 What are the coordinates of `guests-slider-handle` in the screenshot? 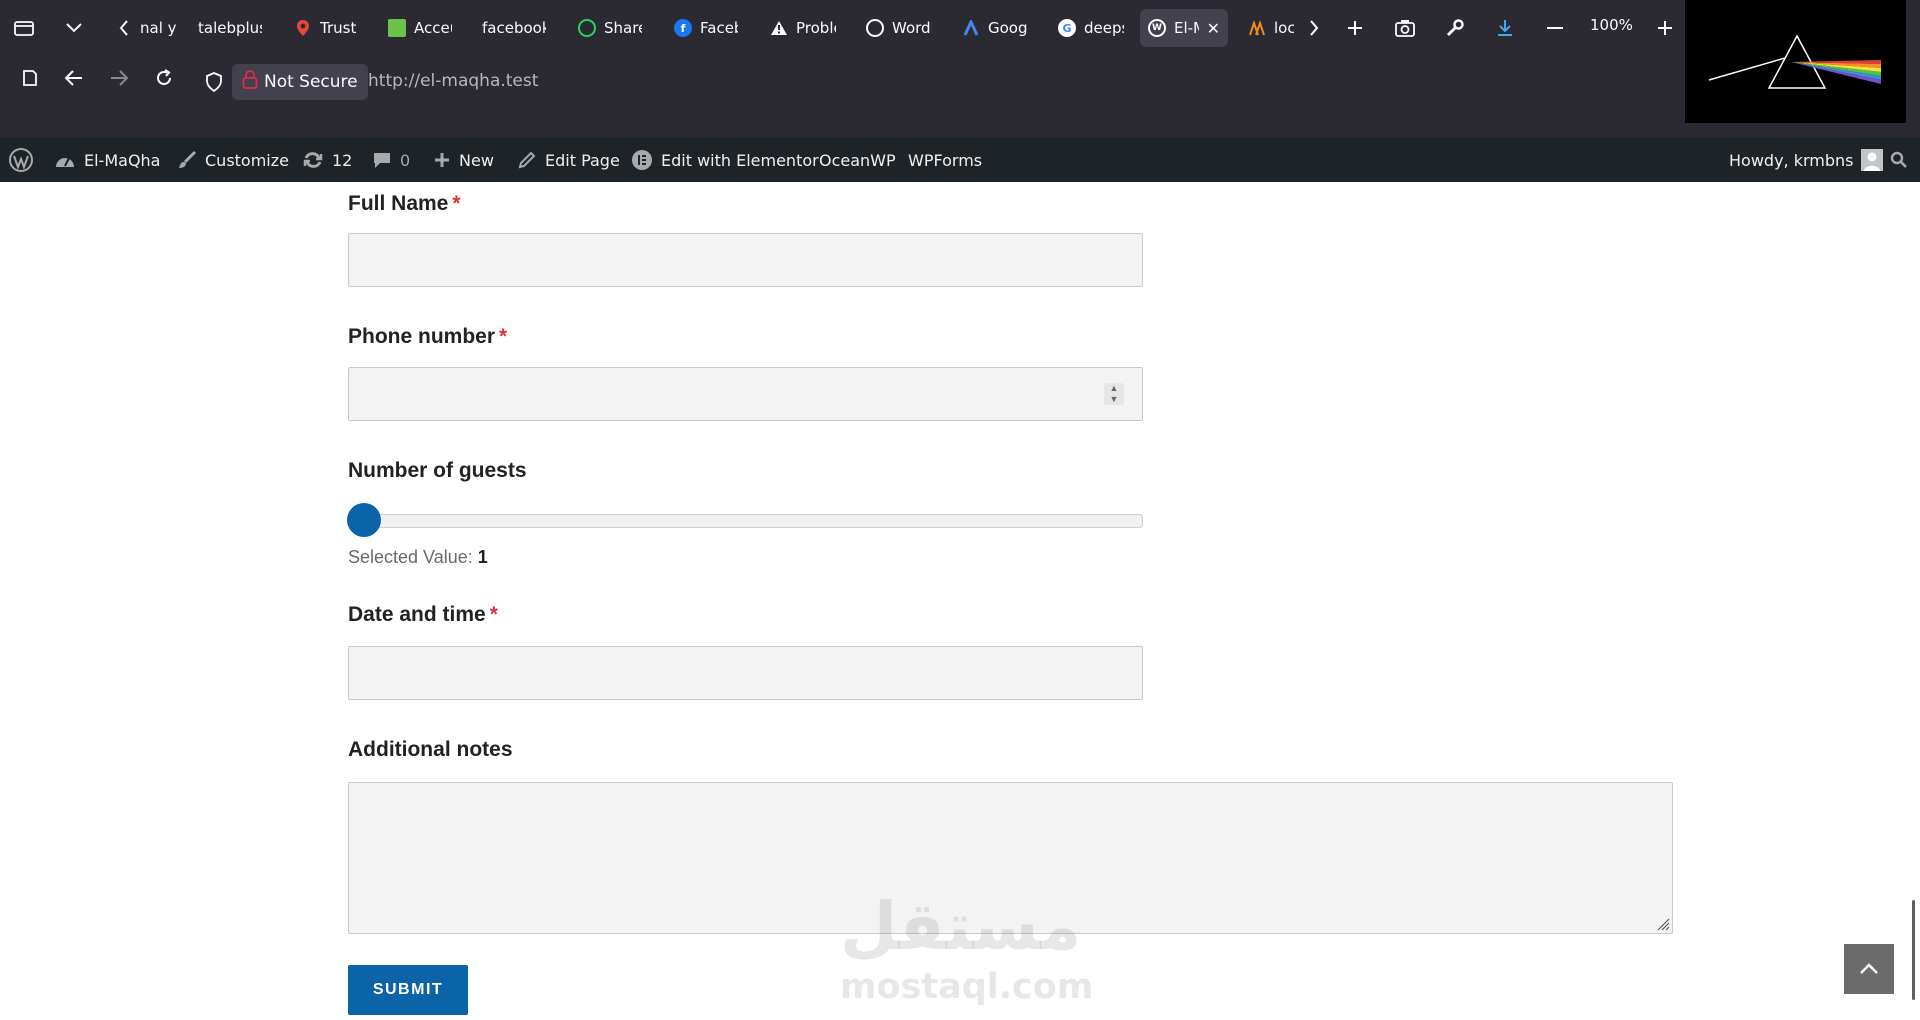 It's located at (364, 520).